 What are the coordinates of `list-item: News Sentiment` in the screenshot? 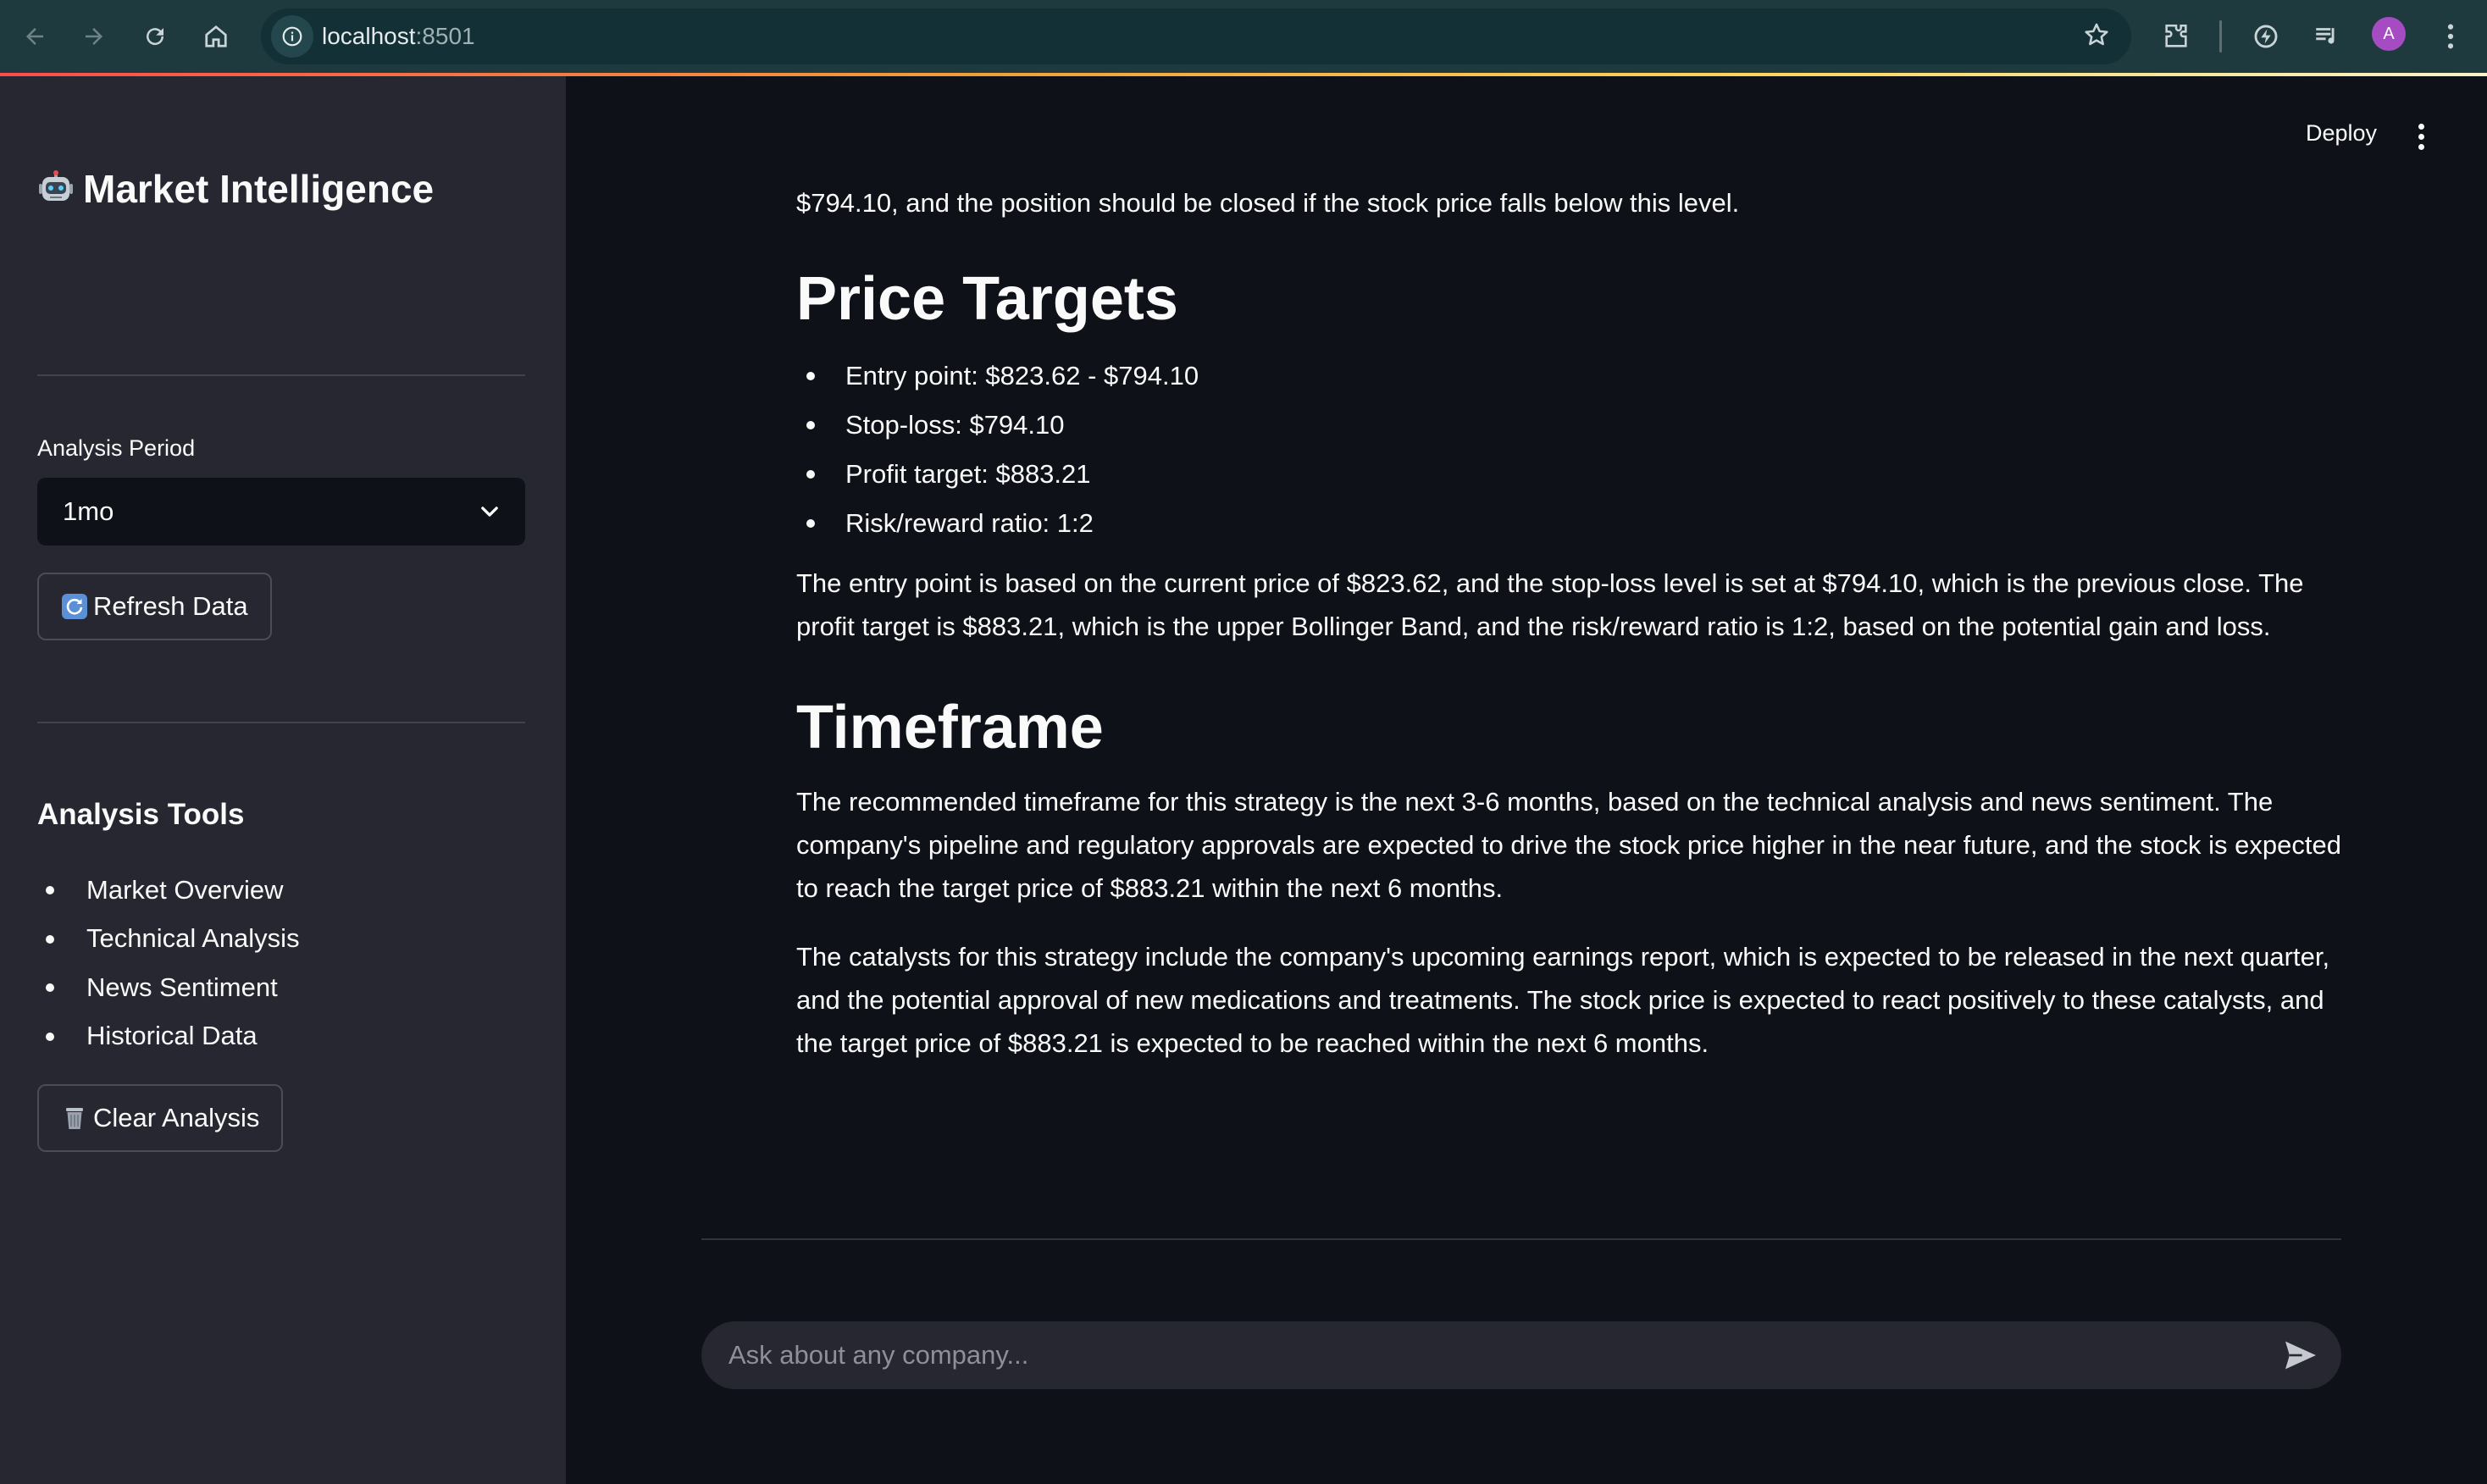 It's located at (168, 987).